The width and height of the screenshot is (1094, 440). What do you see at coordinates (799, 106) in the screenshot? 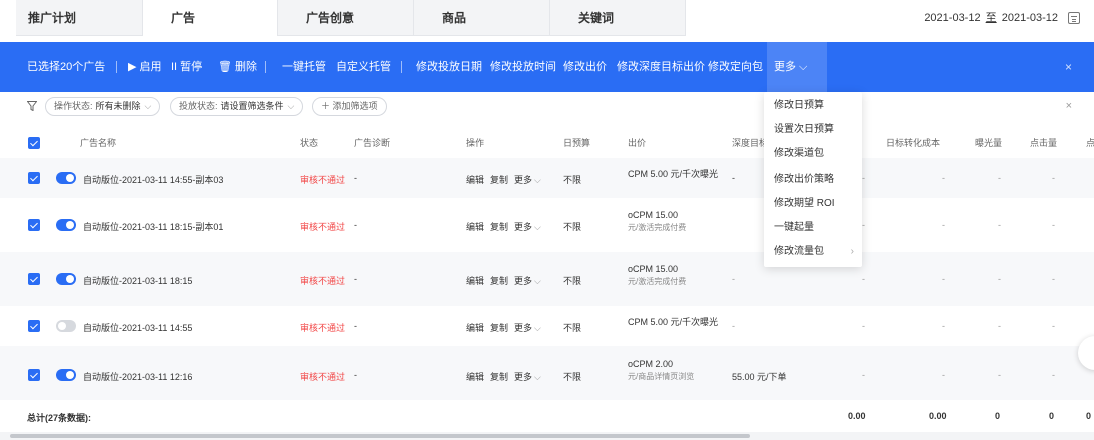
I see `menu-item-edit-daily-budget: 修改日预算` at bounding box center [799, 106].